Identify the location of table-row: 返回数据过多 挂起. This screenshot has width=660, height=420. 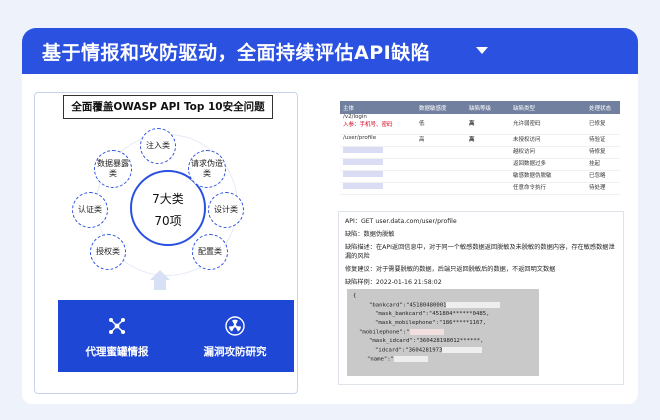
(480, 164).